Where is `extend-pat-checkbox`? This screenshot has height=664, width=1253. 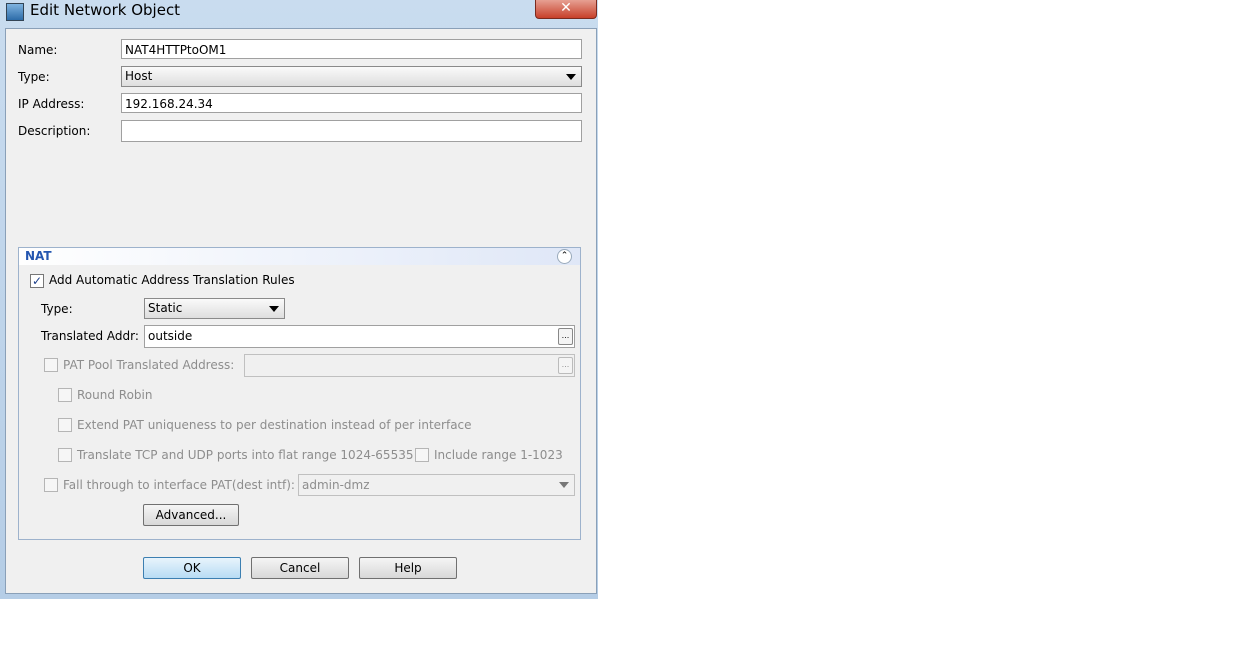
extend-pat-checkbox is located at coordinates (65, 425).